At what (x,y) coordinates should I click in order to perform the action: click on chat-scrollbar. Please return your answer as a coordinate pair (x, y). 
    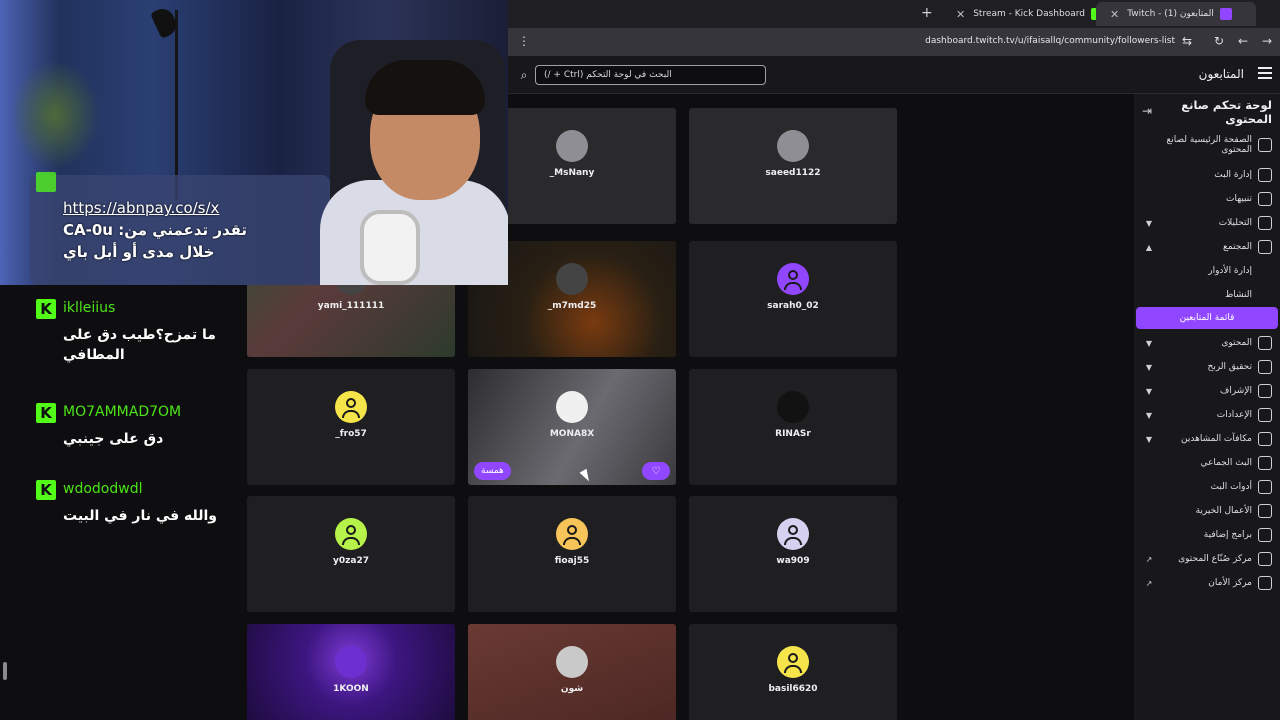
    Looking at the image, I should click on (5, 671).